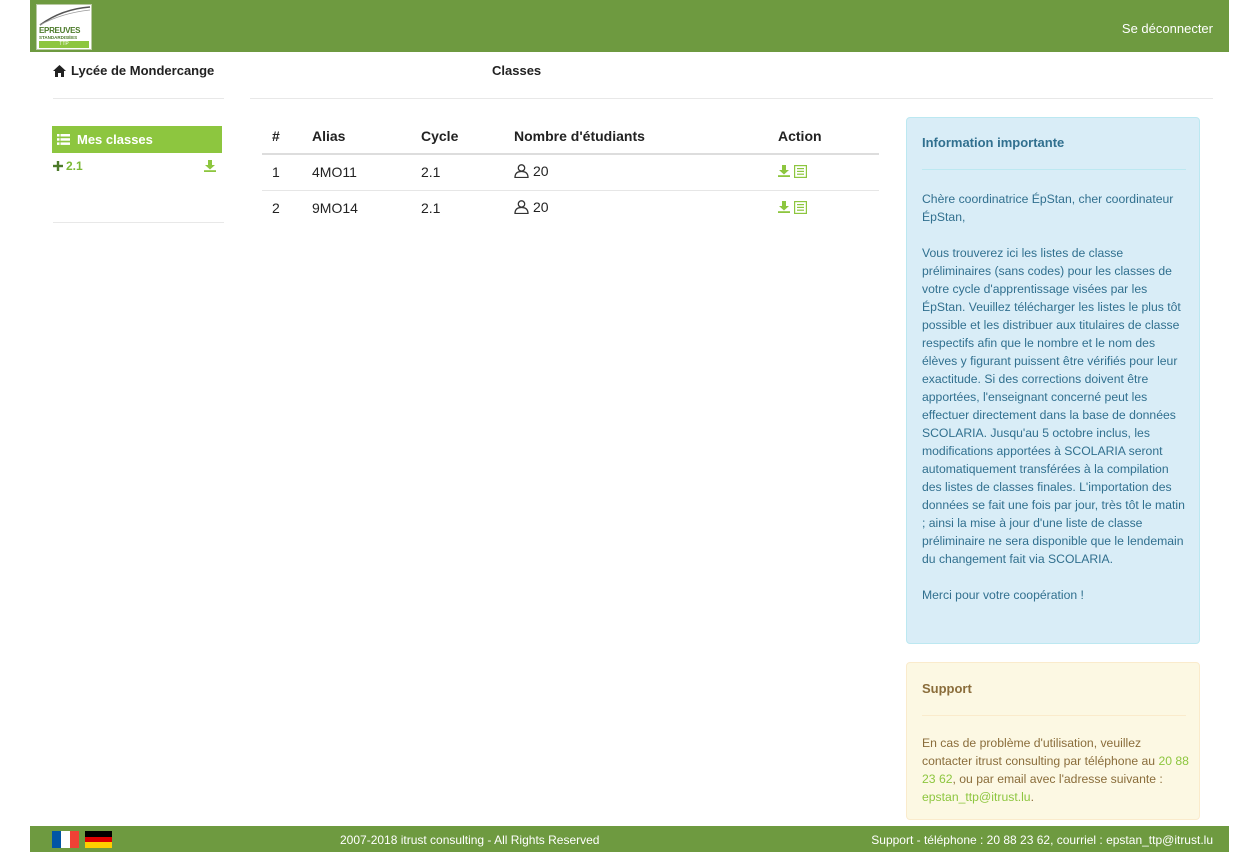 The image size is (1243, 852). Describe the element at coordinates (457, 136) in the screenshot. I see `col-header-cycle: Cycle` at that location.